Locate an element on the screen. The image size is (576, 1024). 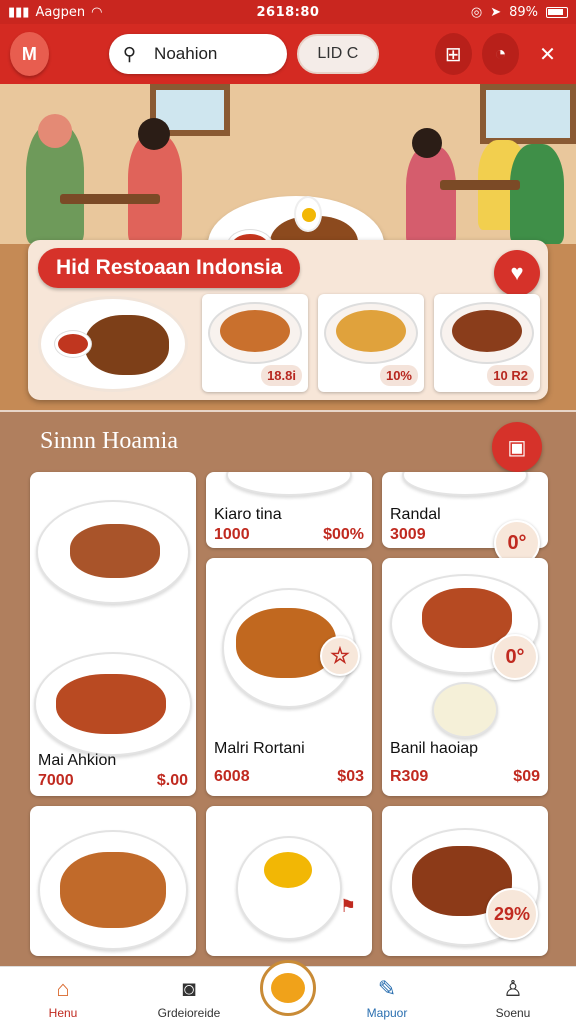
menu-card is located at coordinates (113, 881).